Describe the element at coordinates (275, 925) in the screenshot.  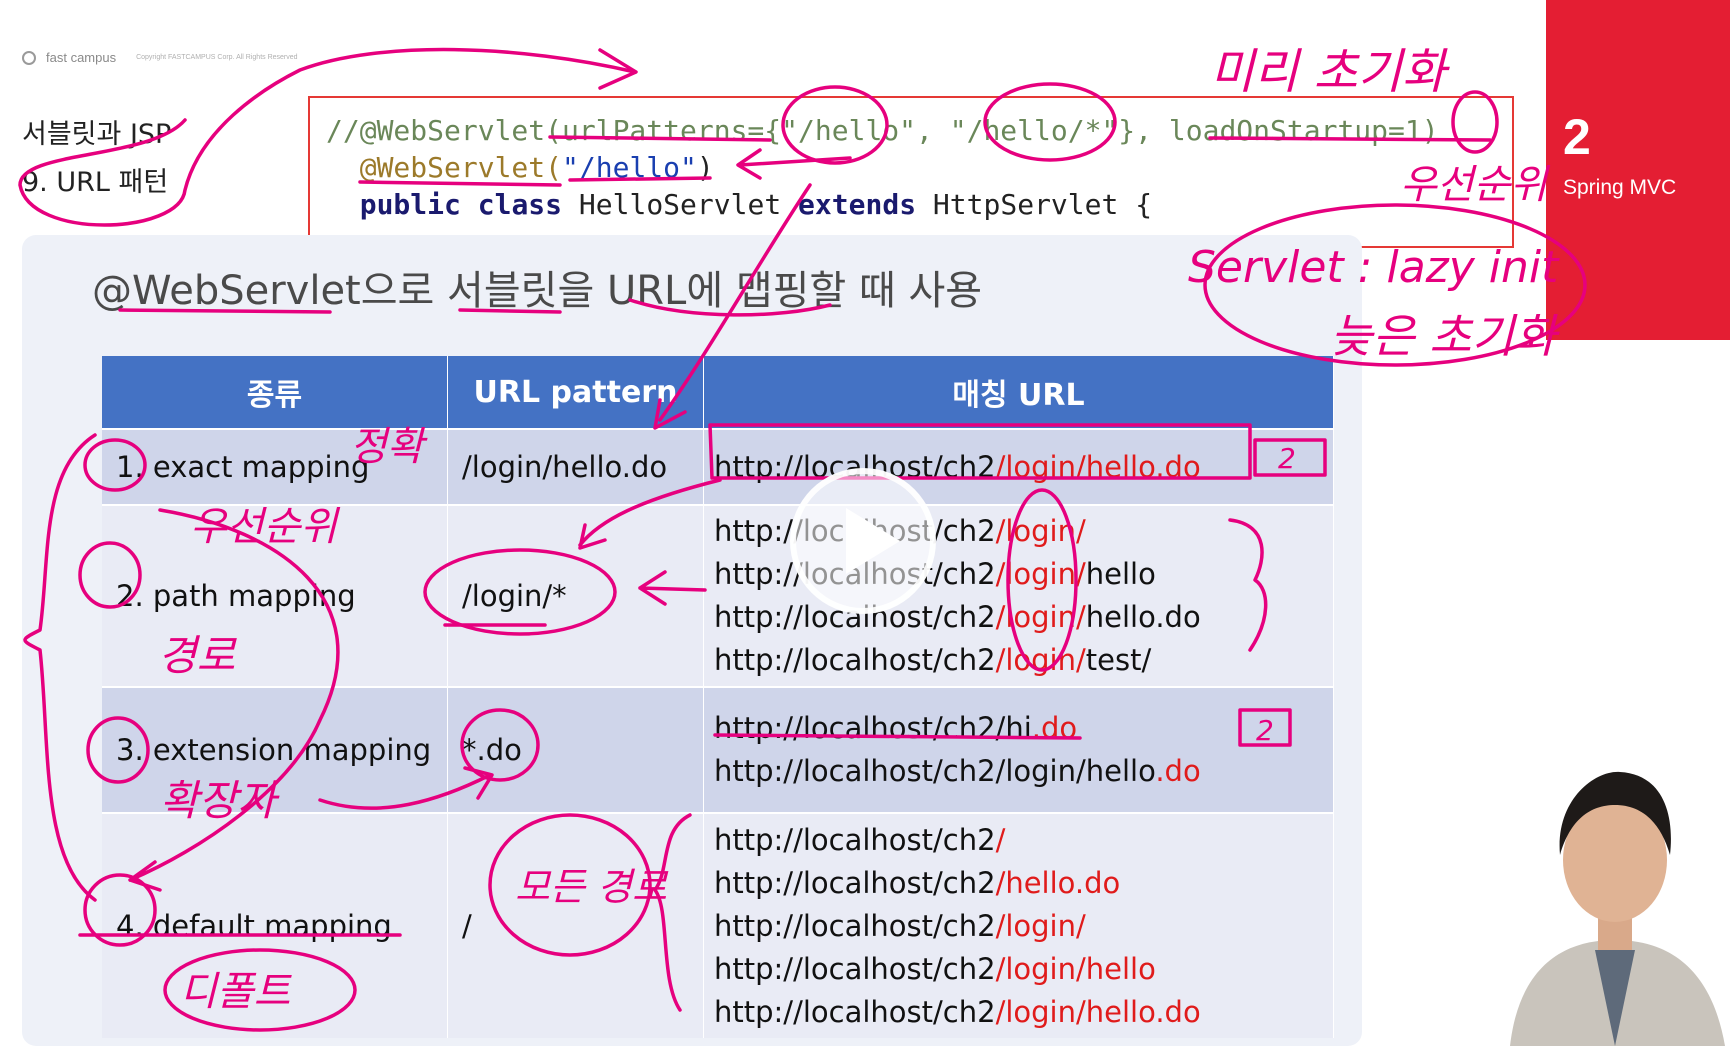
I see `mapping-kind: 4. default mapping` at that location.